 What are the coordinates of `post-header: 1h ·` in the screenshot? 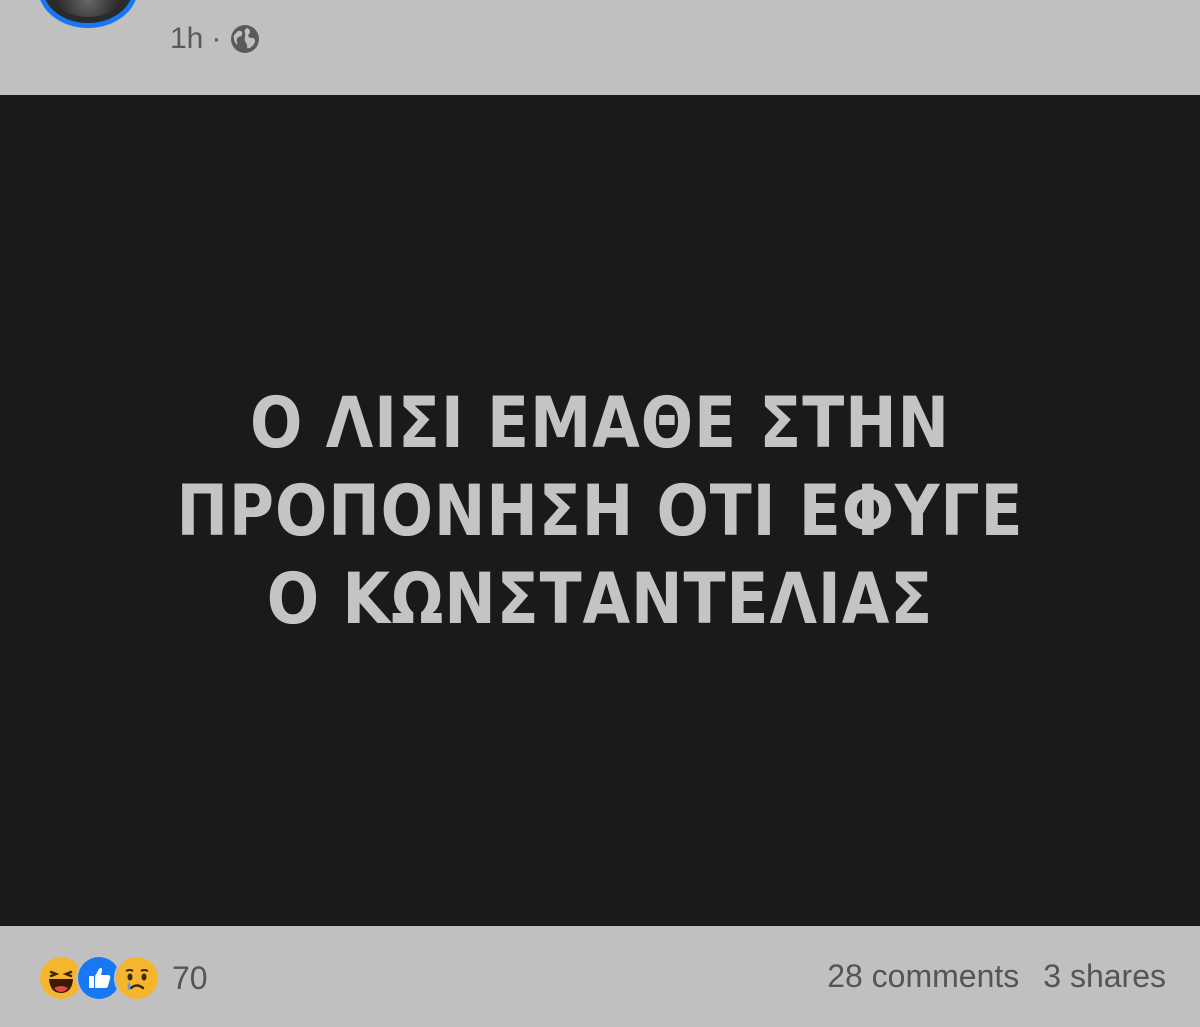 It's located at (600, 47).